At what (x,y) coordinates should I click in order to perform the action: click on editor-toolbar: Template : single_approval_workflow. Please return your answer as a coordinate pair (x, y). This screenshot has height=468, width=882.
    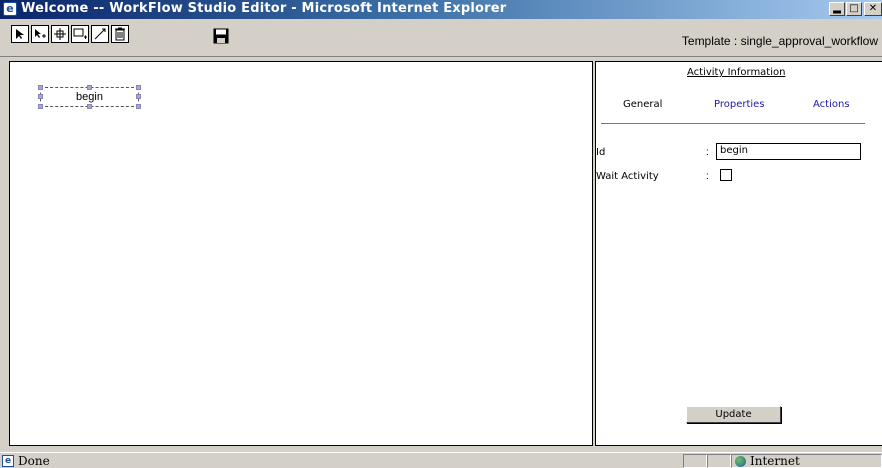
    Looking at the image, I should click on (441, 38).